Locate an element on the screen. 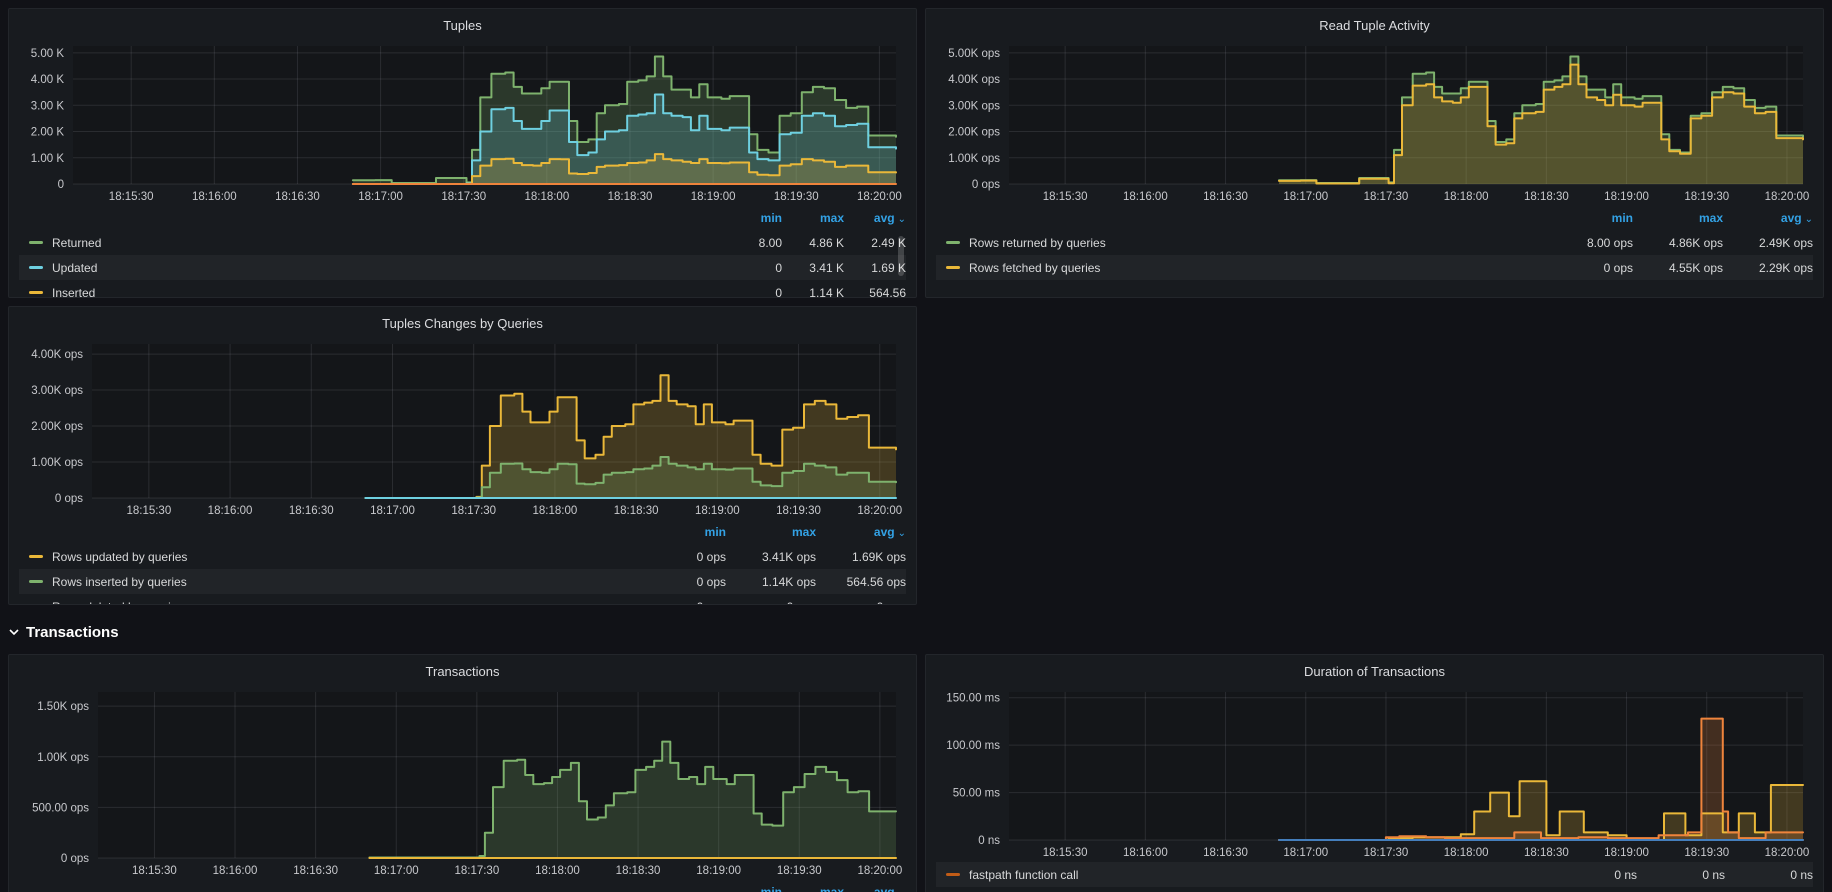 The width and height of the screenshot is (1832, 892). legend-value-min: 0 ns is located at coordinates (1625, 874).